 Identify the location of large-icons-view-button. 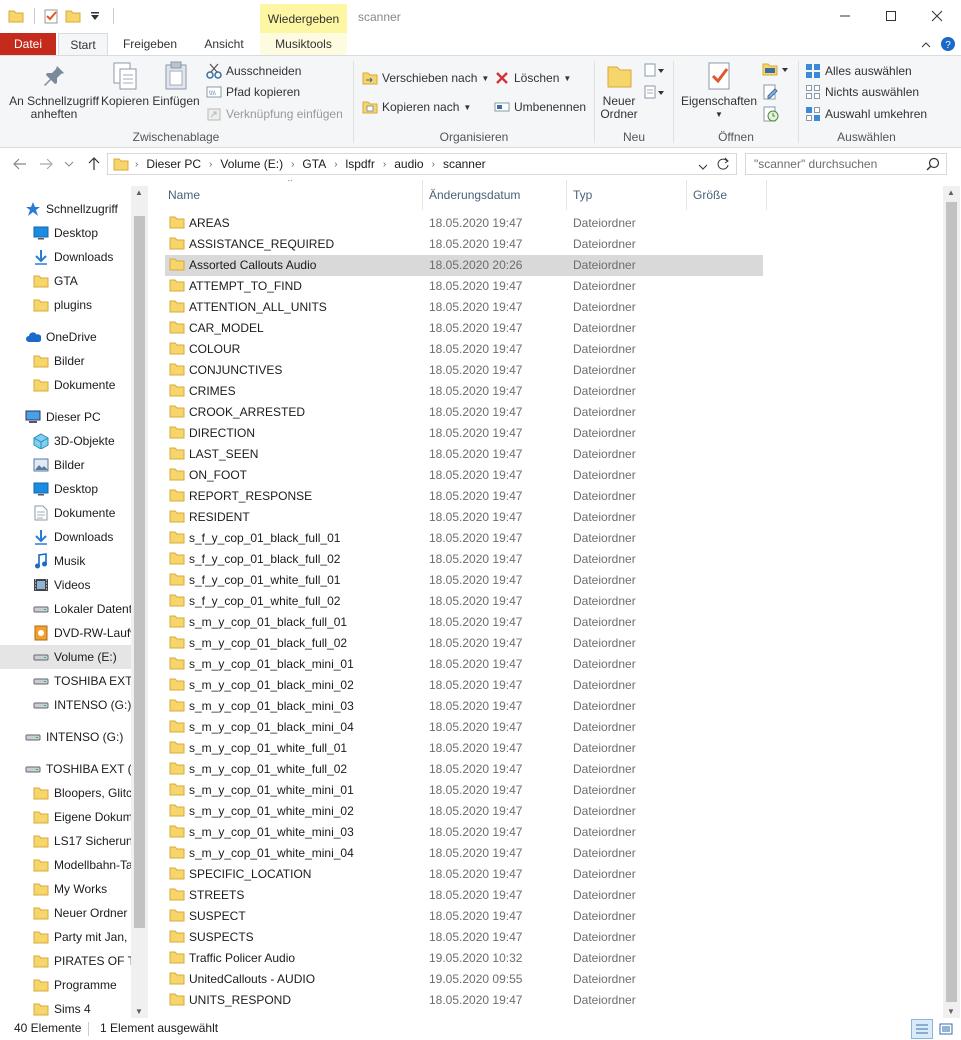
(946, 1029).